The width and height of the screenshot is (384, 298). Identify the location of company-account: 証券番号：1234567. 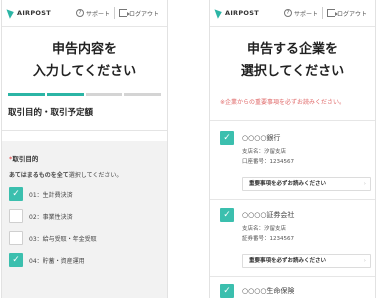
(268, 239).